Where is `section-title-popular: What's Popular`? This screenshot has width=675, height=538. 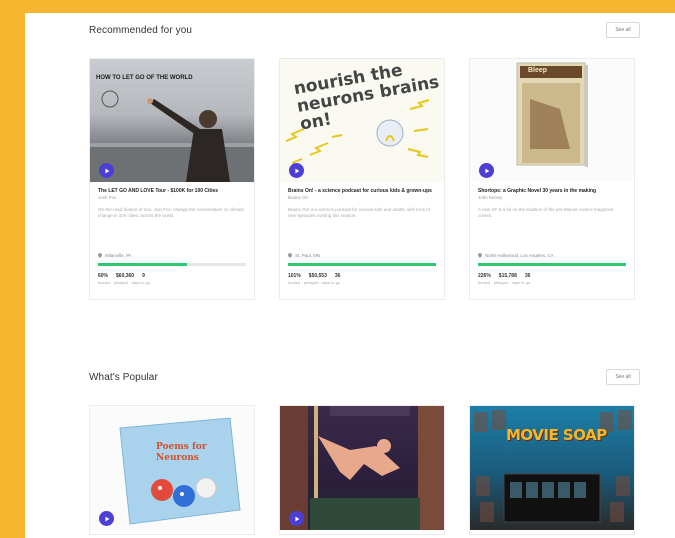
section-title-popular: What's Popular is located at coordinates (123, 377).